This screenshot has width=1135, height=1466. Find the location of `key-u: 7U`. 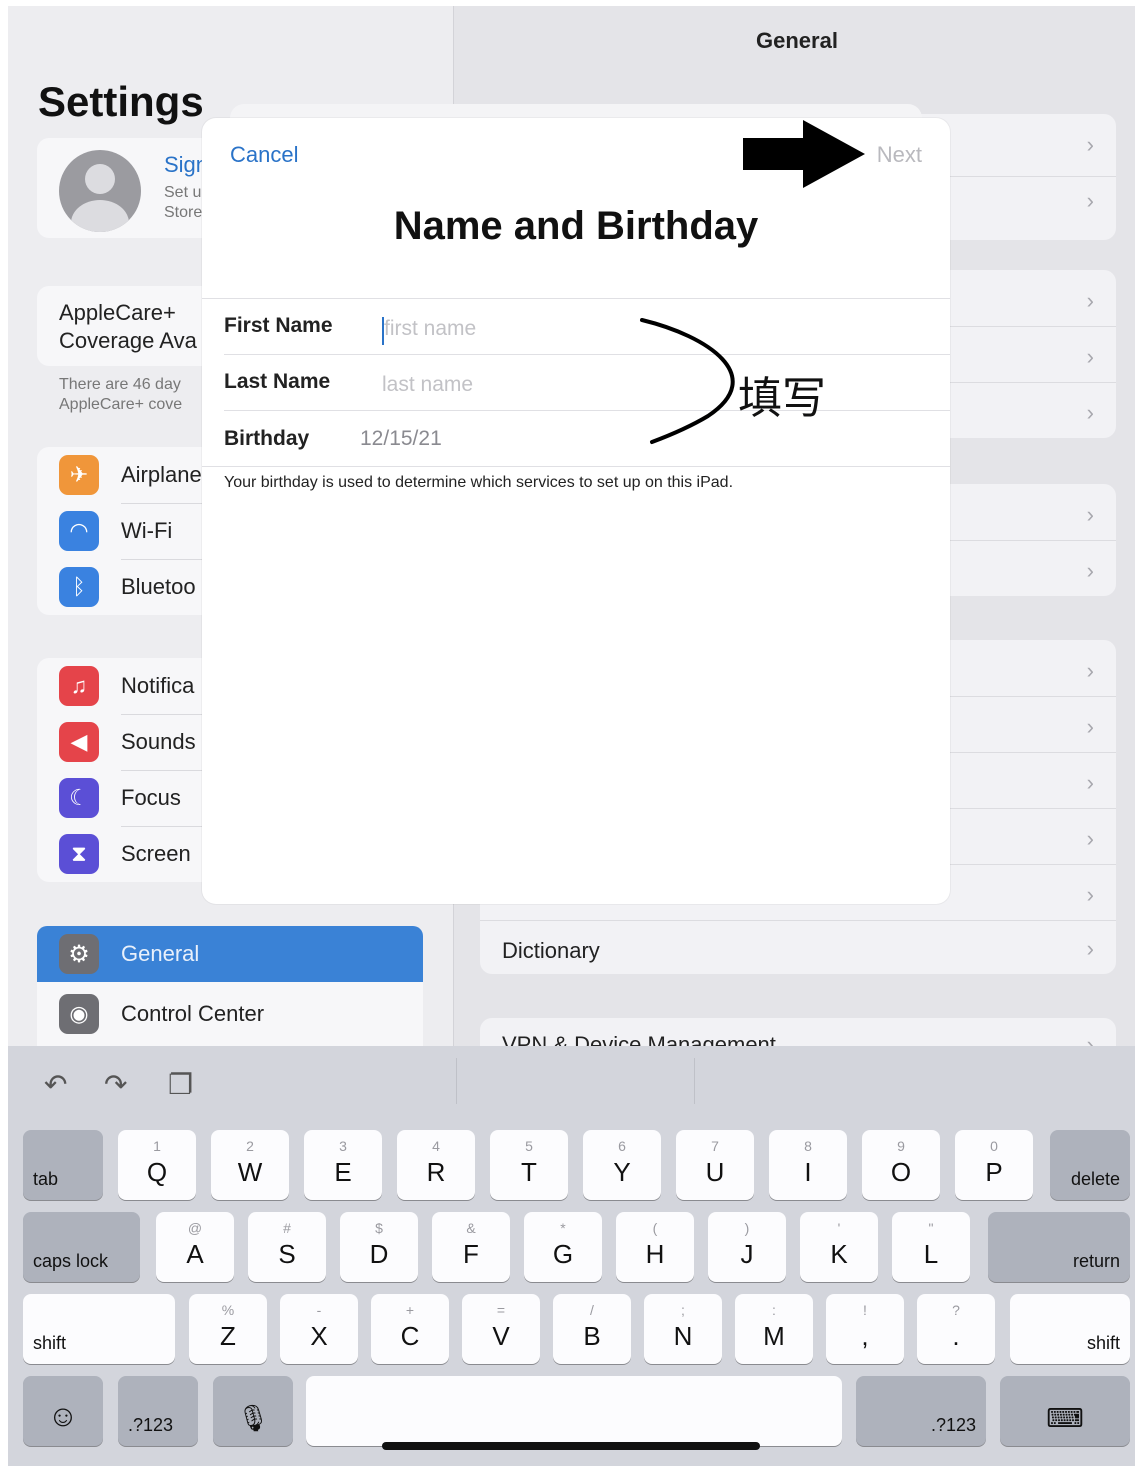

key-u: 7U is located at coordinates (715, 1165).